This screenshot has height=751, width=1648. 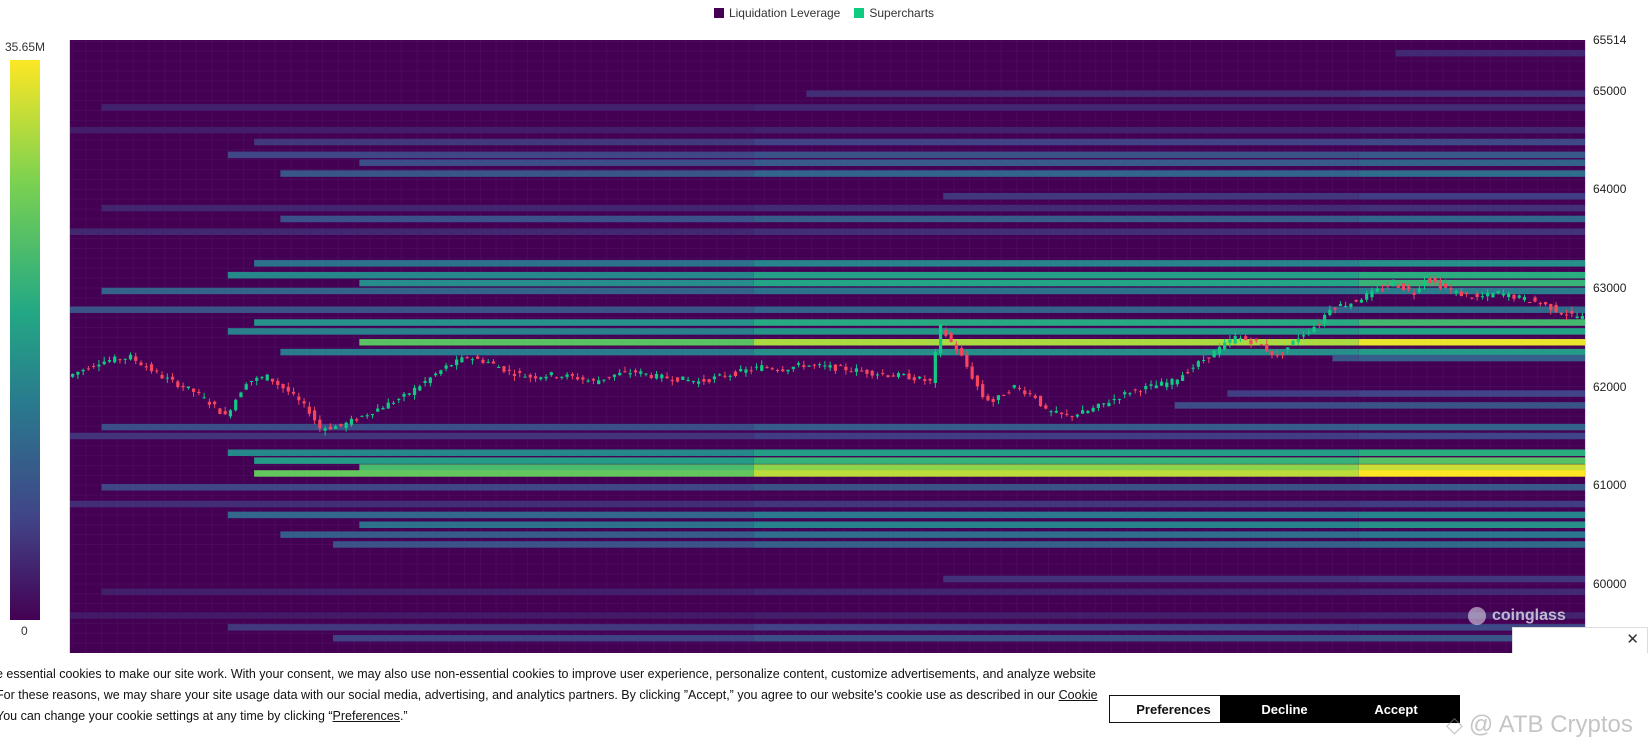 I want to click on cookie-policy-link: Cookie, so click(x=1078, y=695).